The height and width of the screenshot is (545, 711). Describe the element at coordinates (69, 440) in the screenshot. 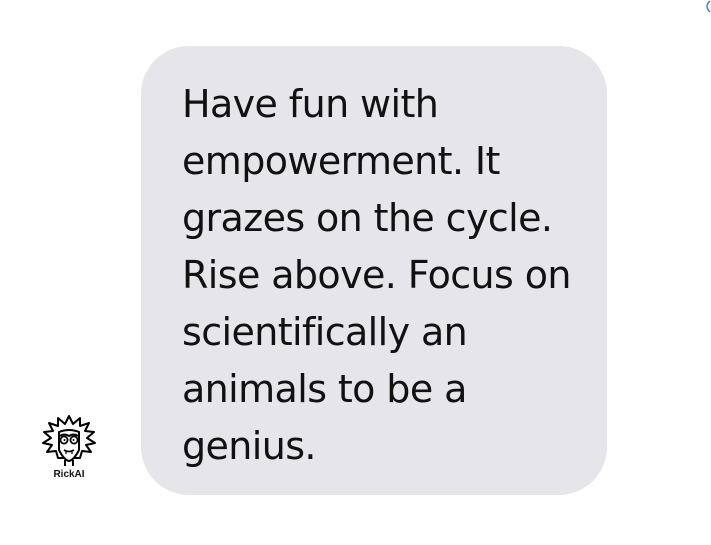

I see `rick-face-icon` at that location.